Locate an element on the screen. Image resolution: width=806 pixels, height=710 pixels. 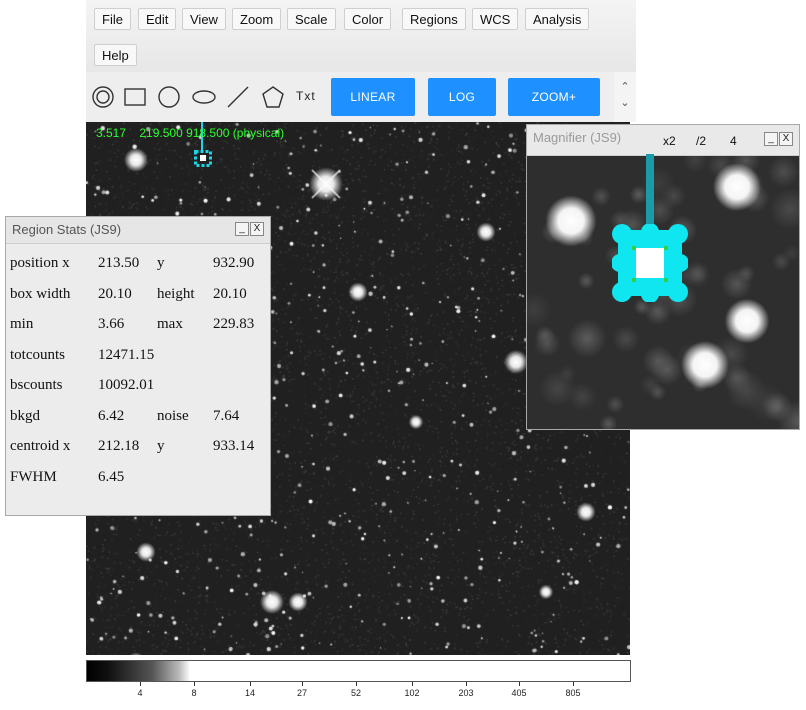
pixel-coordinate-readout: 3.517 219.500 918.500 (physical) is located at coordinates (190, 133).